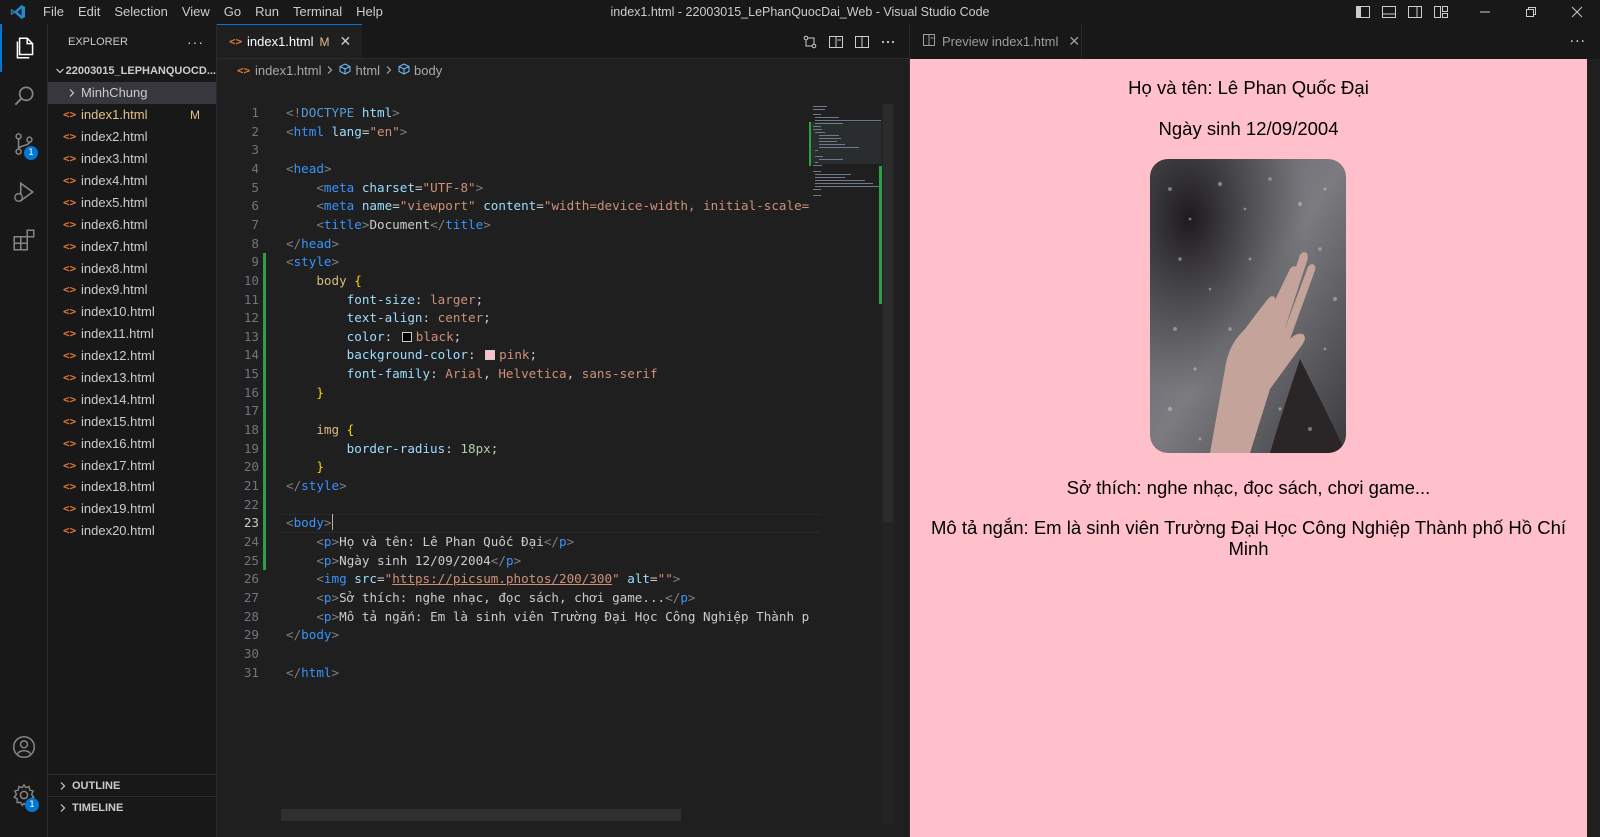 The width and height of the screenshot is (1600, 837). What do you see at coordinates (132, 807) in the screenshot?
I see `timeline-section: TIMELINE` at bounding box center [132, 807].